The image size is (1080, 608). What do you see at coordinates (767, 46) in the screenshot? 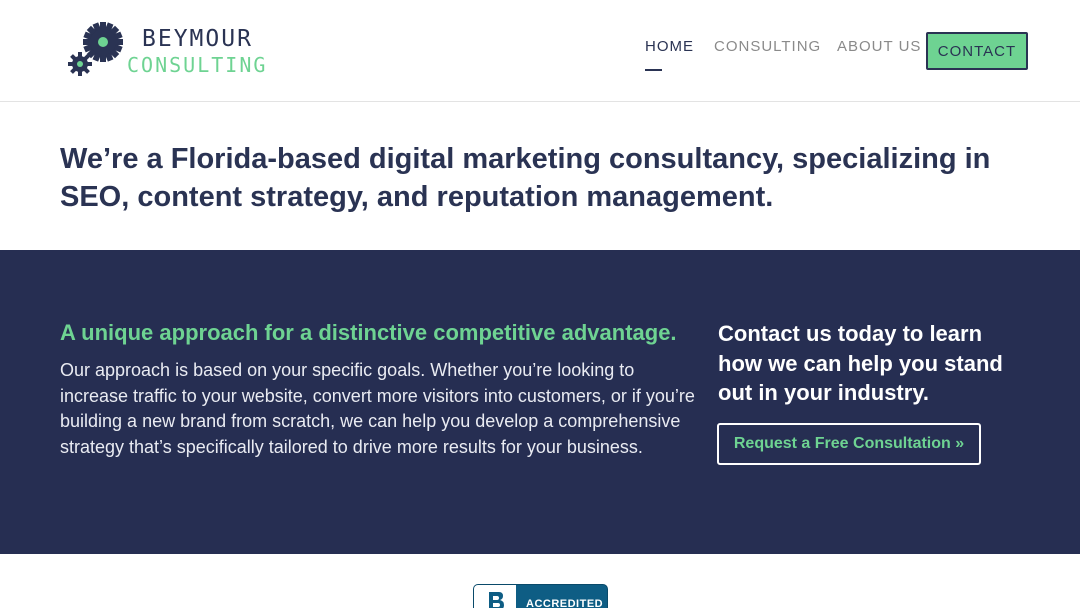
I see `nav-item-consulting: CONSULTING` at bounding box center [767, 46].